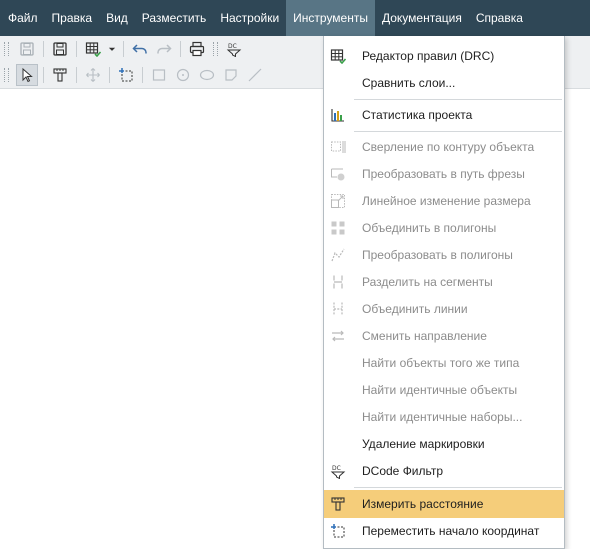 Image resolution: width=590 pixels, height=549 pixels. What do you see at coordinates (93, 75) in the screenshot?
I see `move-icon` at bounding box center [93, 75].